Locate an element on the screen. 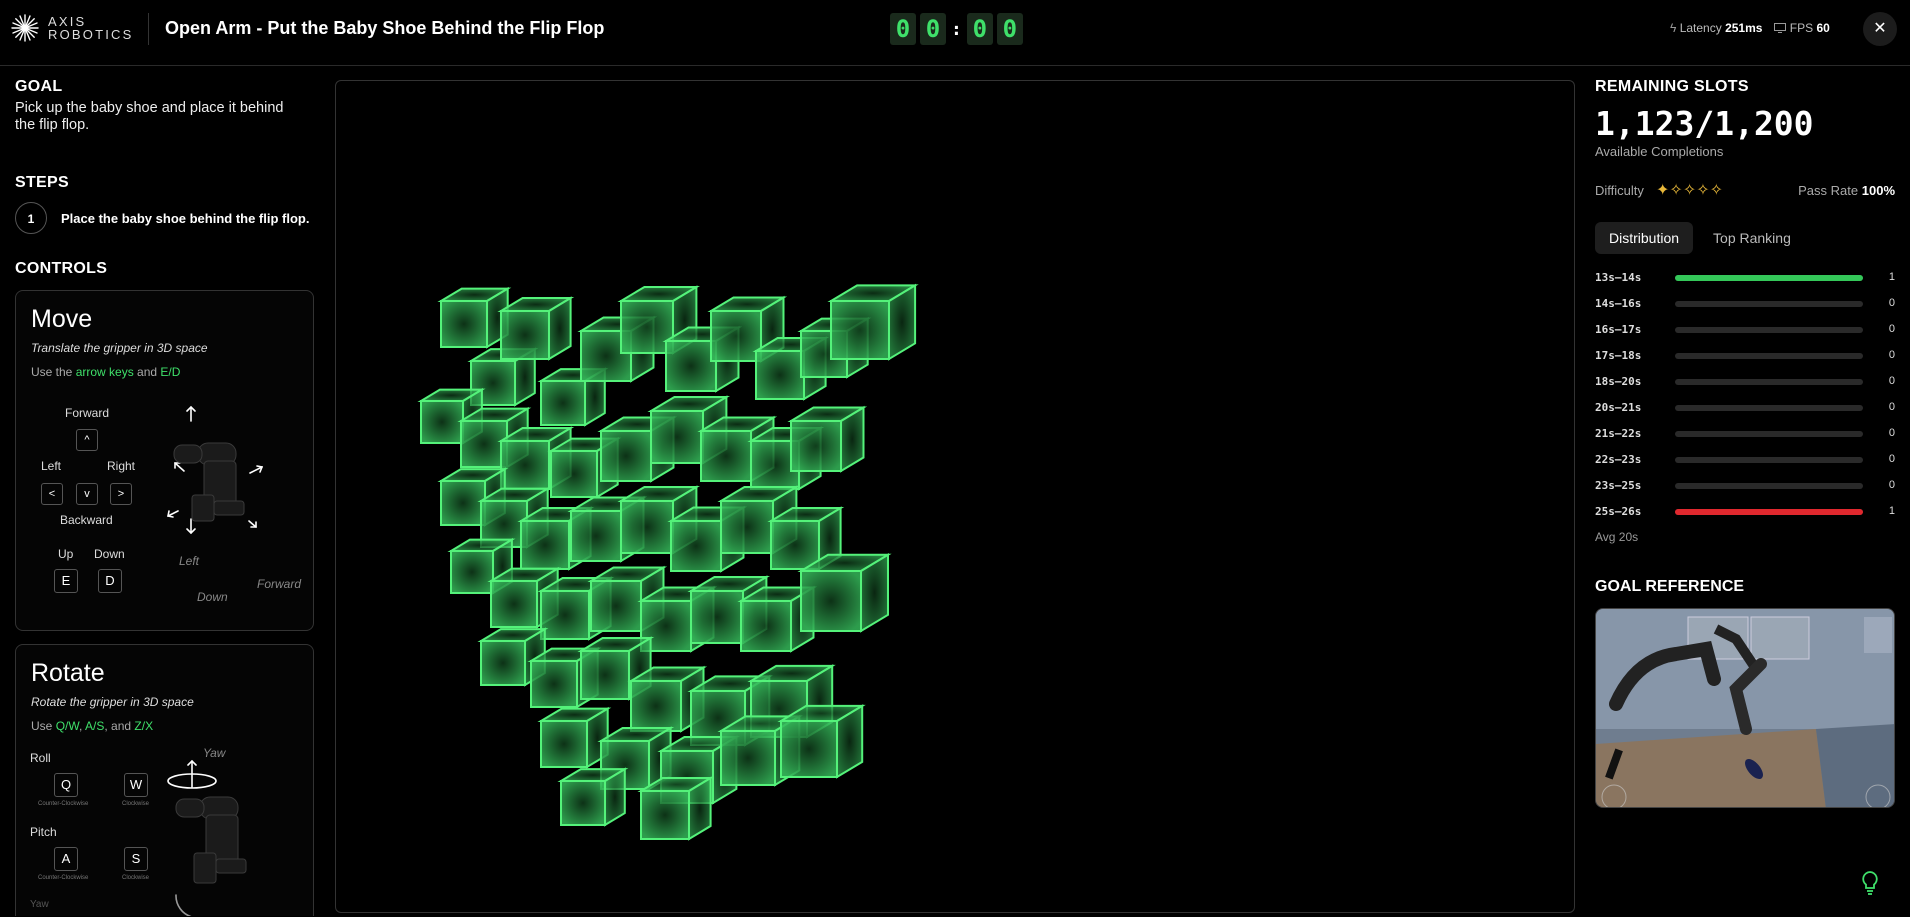 This screenshot has width=1910, height=917. key-d: D is located at coordinates (110, 581).